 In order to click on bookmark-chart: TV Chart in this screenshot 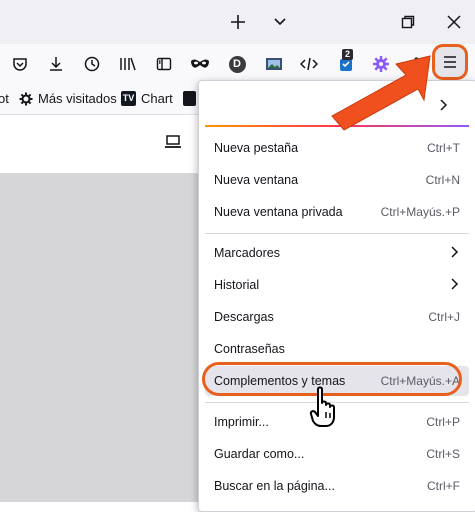, I will do `click(147, 98)`.